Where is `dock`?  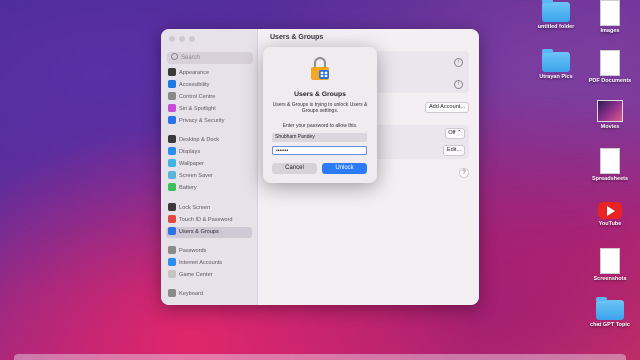
dock is located at coordinates (320, 357).